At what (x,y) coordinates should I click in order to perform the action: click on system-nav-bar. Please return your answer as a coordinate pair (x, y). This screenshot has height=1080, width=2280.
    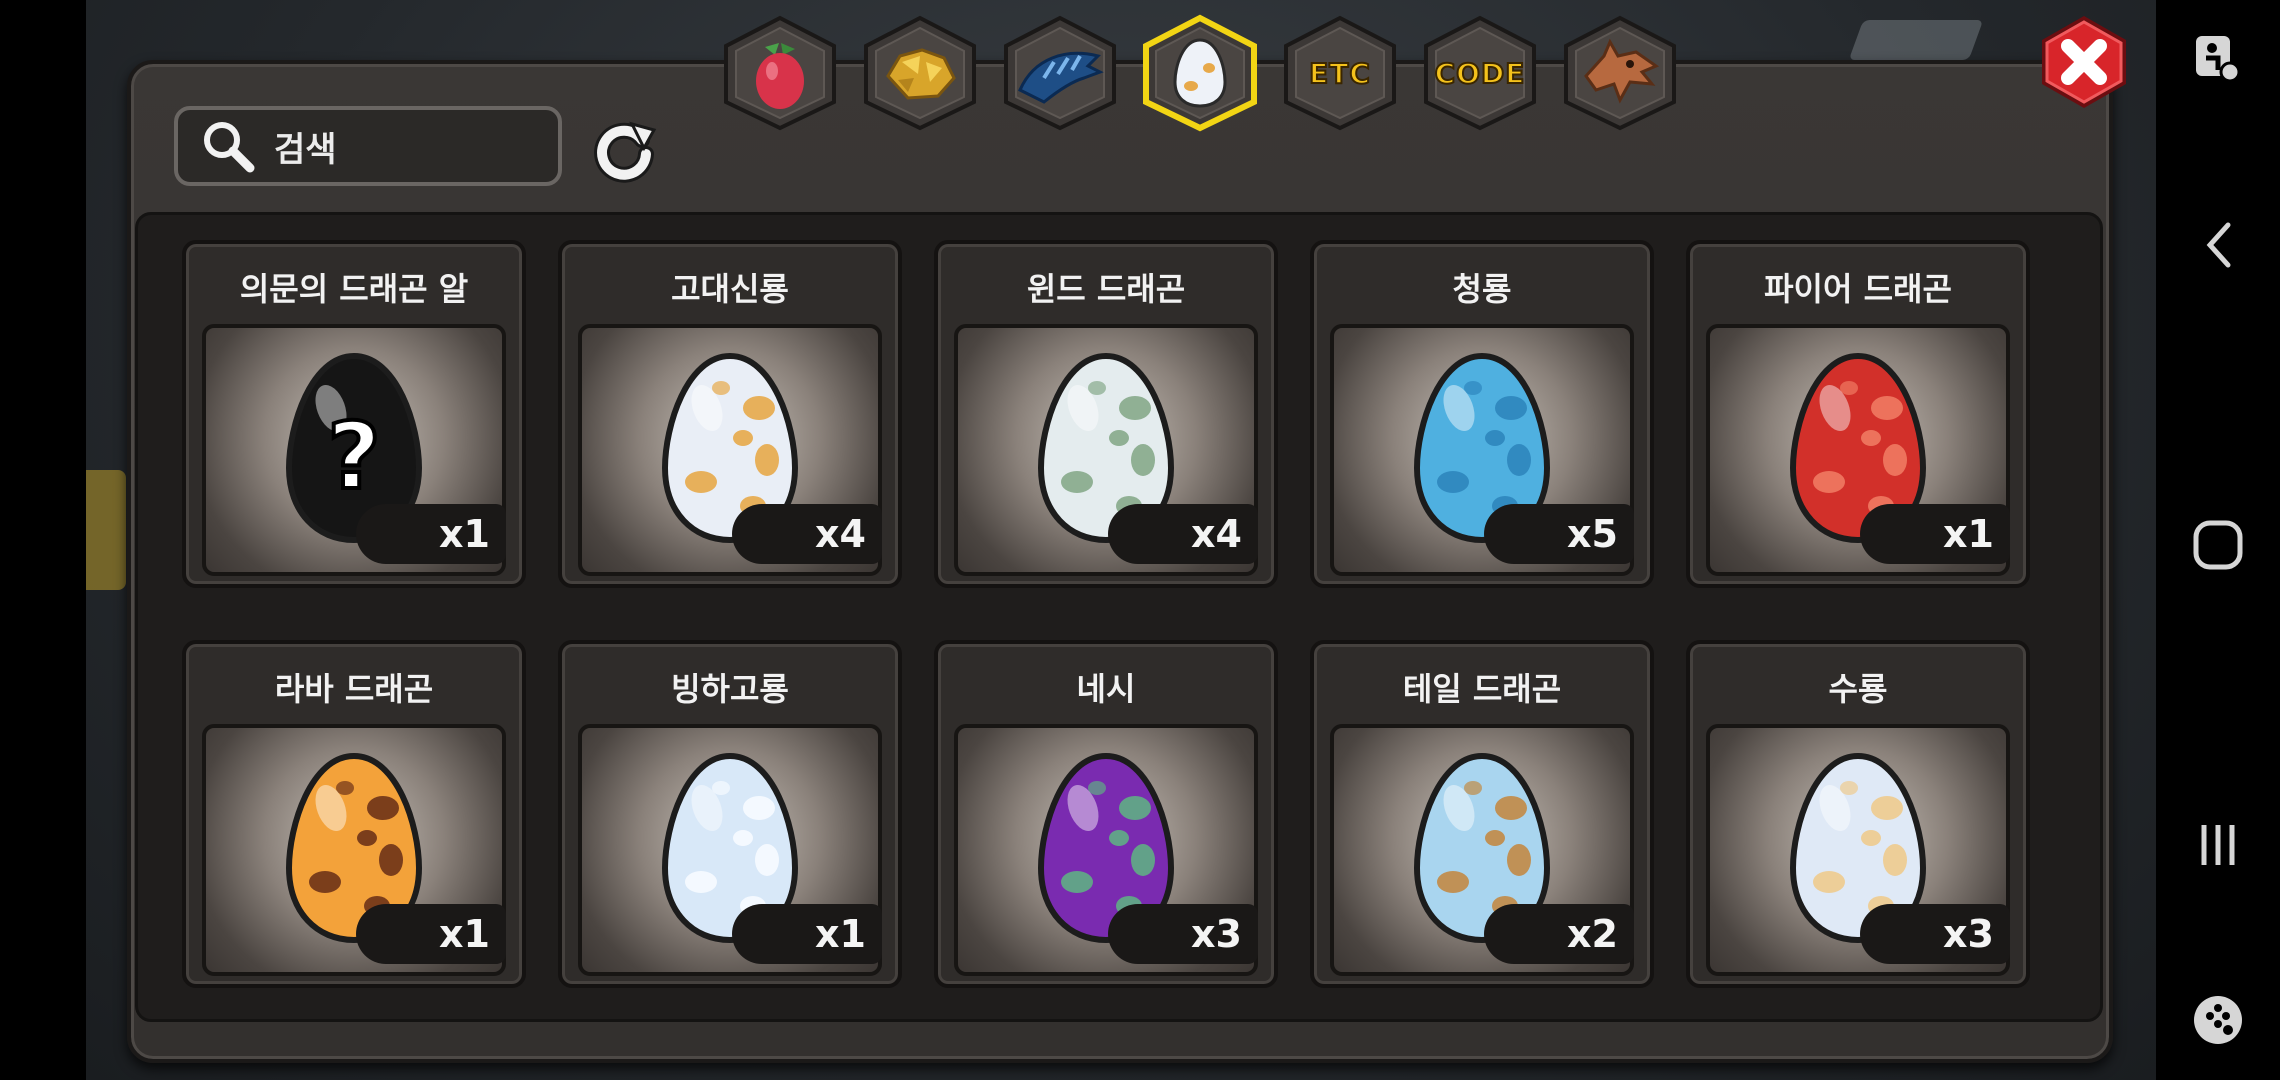
    Looking at the image, I should click on (2218, 540).